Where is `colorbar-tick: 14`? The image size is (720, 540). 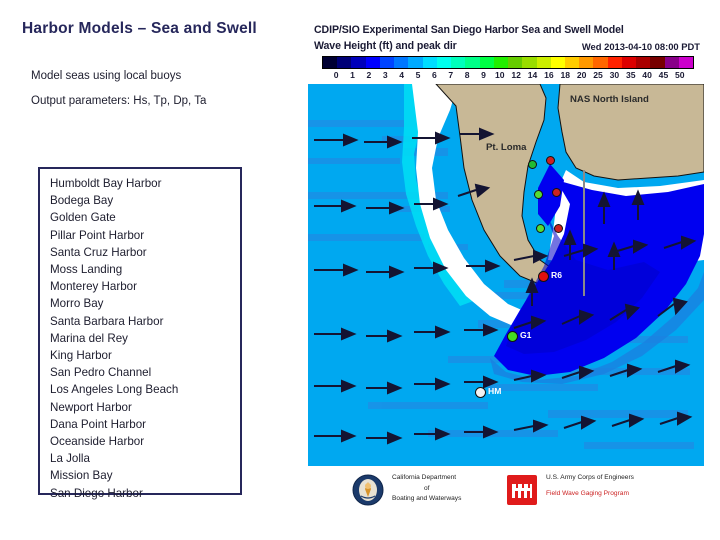 colorbar-tick: 14 is located at coordinates (532, 75).